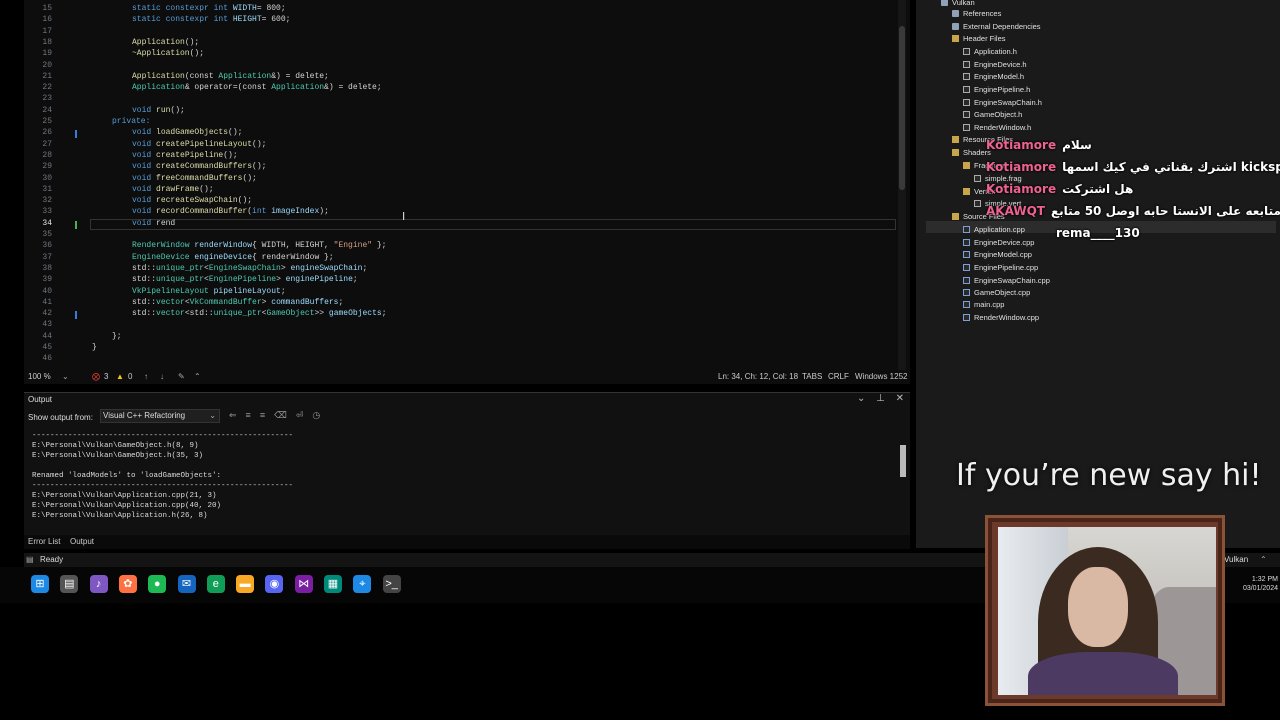 The image size is (1280, 720). I want to click on tree-item: EngineDevice.h, so click(995, 64).